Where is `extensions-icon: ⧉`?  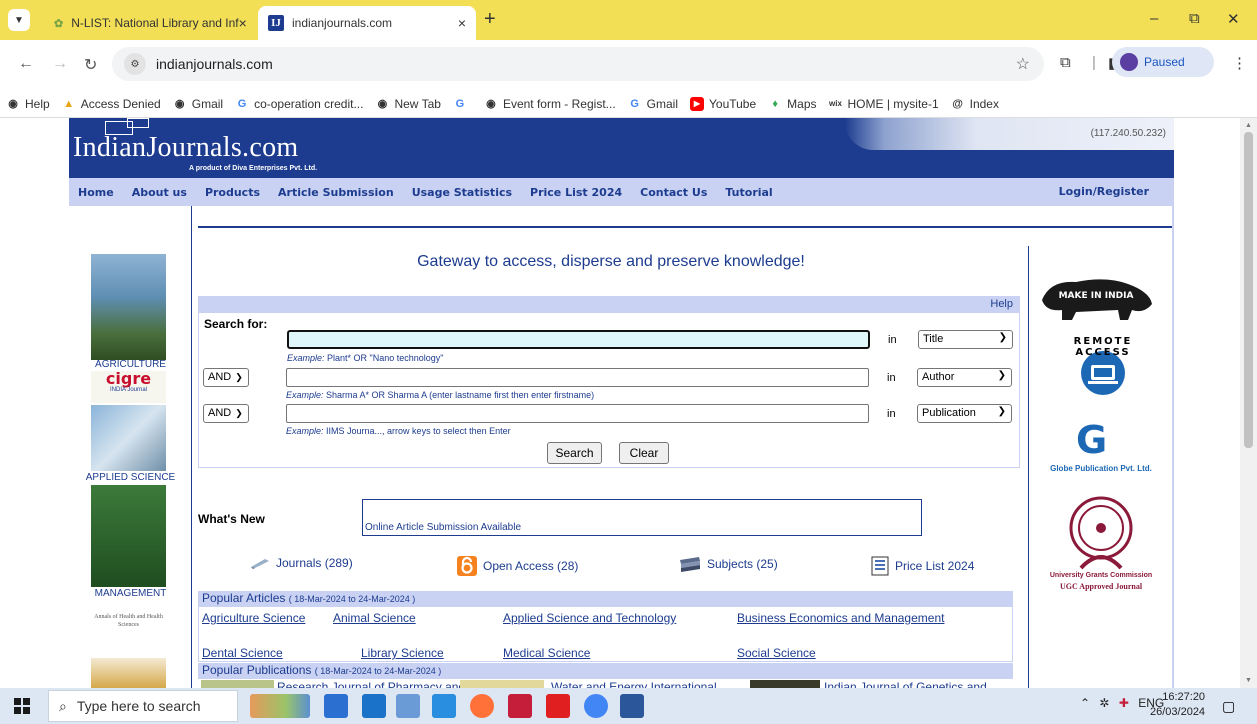 extensions-icon: ⧉ is located at coordinates (1065, 62).